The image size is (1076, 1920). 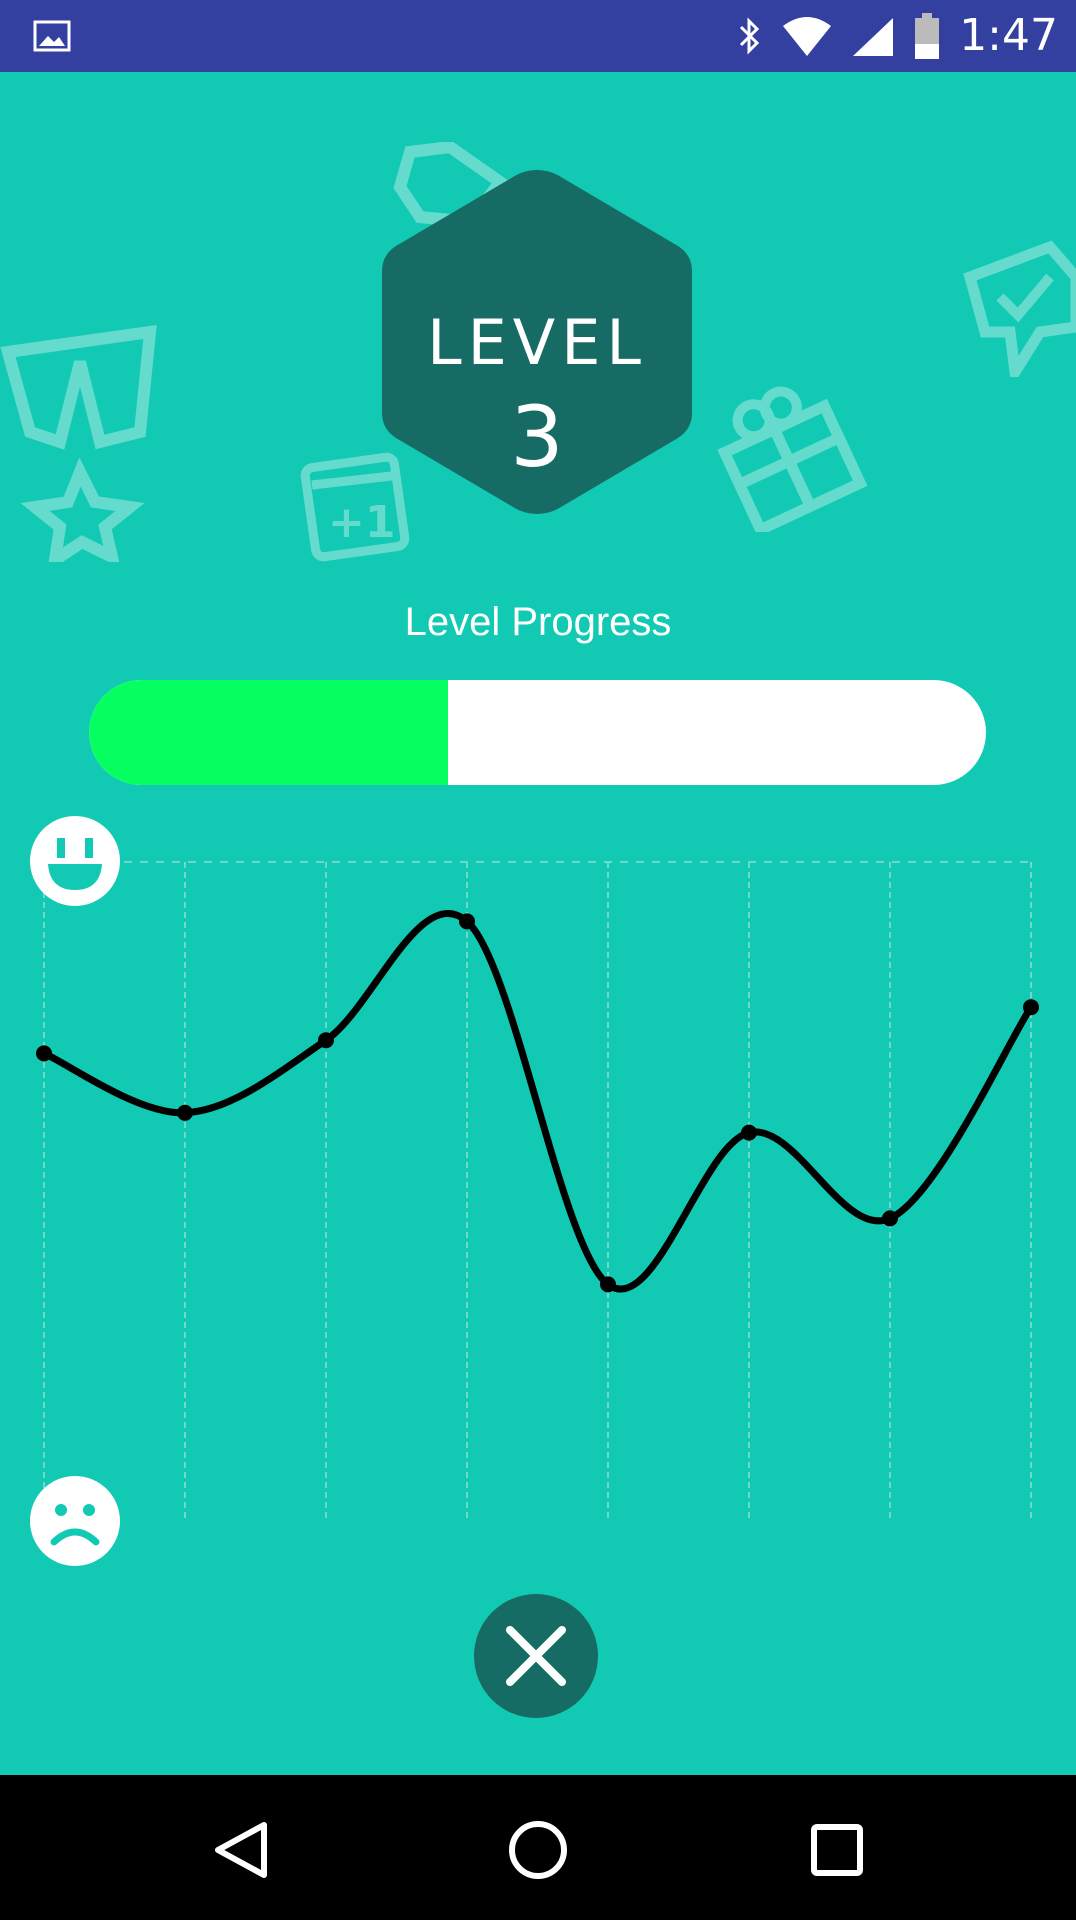 What do you see at coordinates (52, 36) in the screenshot?
I see `image-icon` at bounding box center [52, 36].